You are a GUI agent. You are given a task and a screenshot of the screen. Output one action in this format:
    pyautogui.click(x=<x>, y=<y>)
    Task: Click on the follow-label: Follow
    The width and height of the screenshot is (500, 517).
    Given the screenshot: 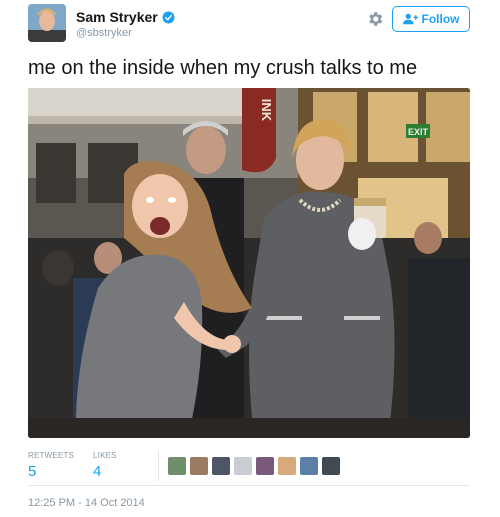 What is the action you would take?
    pyautogui.click(x=440, y=19)
    